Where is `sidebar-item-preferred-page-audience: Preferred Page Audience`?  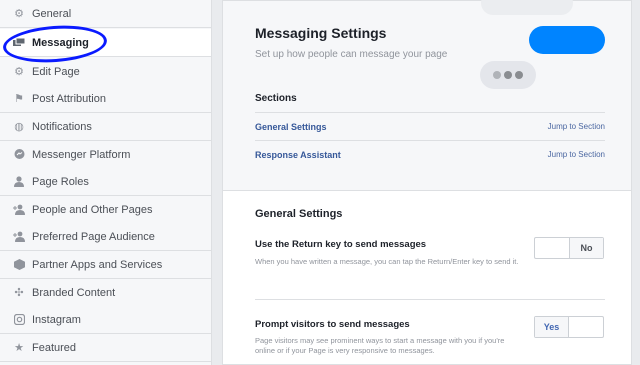
sidebar-item-preferred-page-audience: Preferred Page Audience is located at coordinates (105, 237).